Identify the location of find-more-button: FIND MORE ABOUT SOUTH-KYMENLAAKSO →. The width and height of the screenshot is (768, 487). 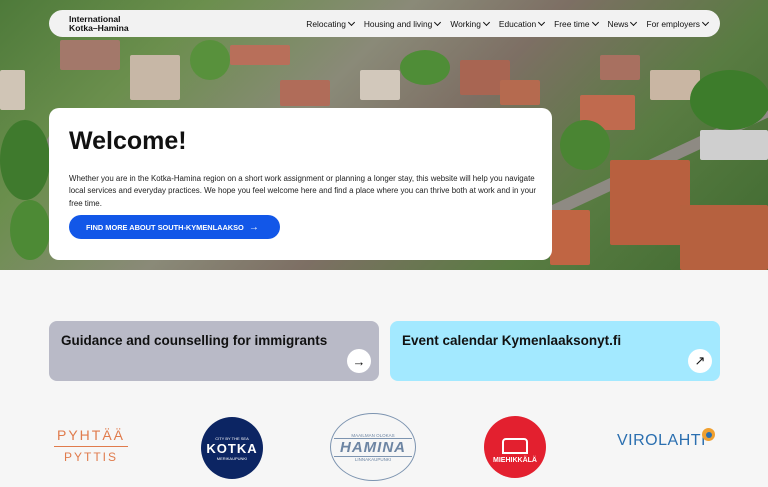
(174, 227).